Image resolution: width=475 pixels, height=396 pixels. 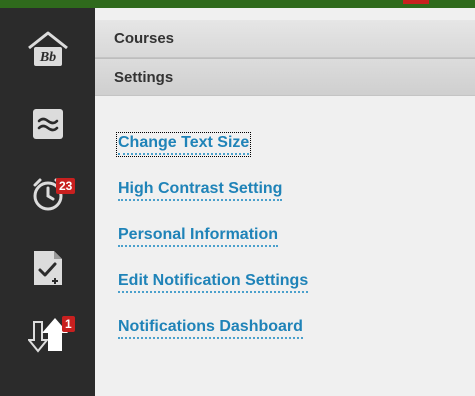 What do you see at coordinates (285, 39) in the screenshot?
I see `section-header-courses: Courses` at bounding box center [285, 39].